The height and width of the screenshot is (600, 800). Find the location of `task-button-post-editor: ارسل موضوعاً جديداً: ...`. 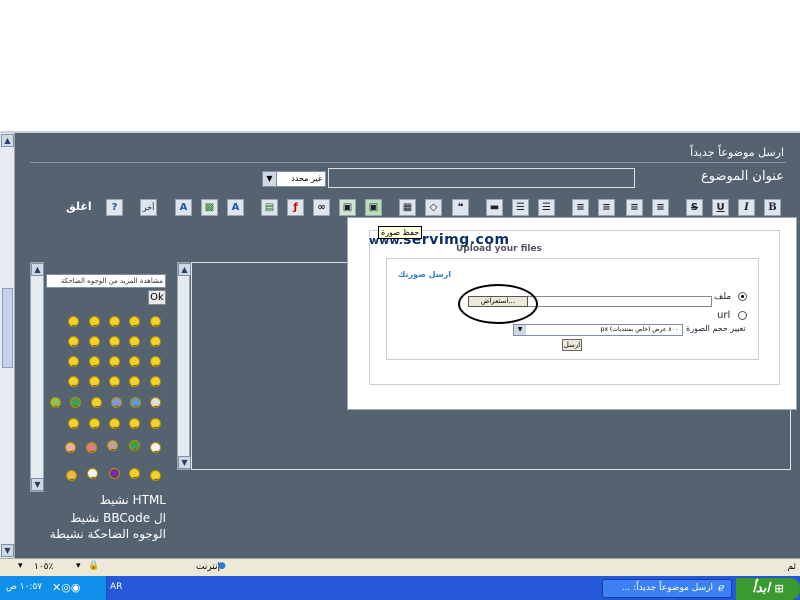

task-button-post-editor: ارسل موضوعاً جديداً: ... is located at coordinates (667, 588).